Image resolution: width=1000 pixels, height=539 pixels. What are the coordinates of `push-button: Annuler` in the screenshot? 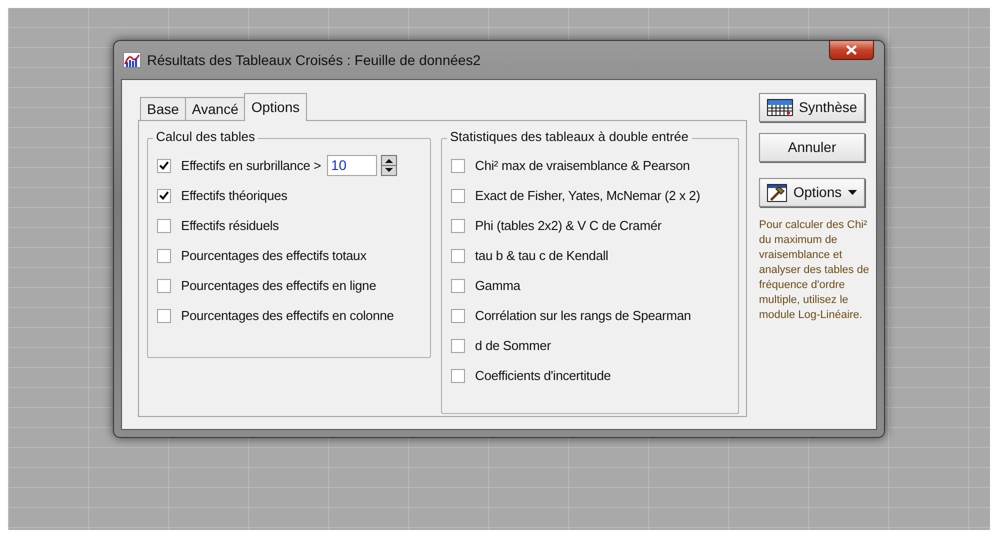 It's located at (812, 147).